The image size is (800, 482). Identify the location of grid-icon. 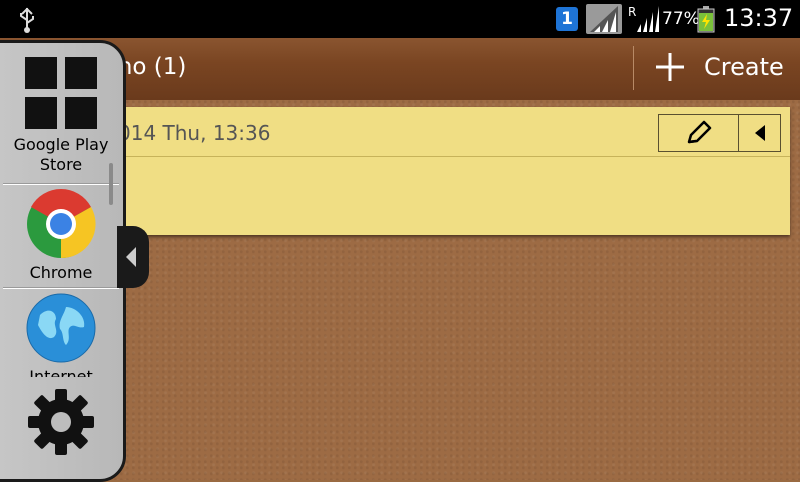
(61, 93).